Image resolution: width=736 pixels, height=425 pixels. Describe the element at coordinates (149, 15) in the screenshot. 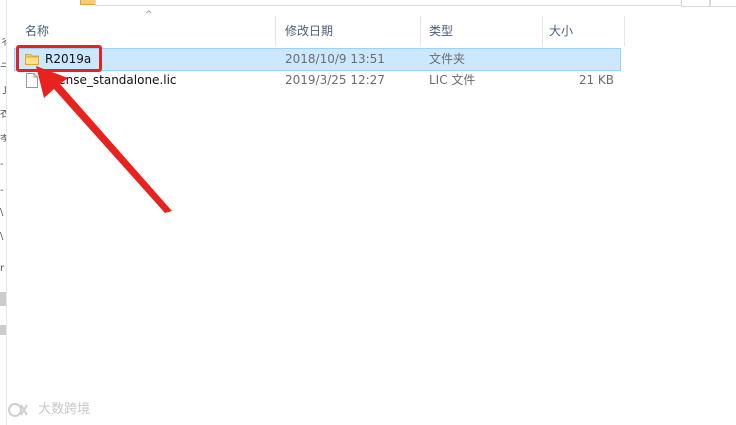

I see `sort-ascending-icon: ^` at that location.